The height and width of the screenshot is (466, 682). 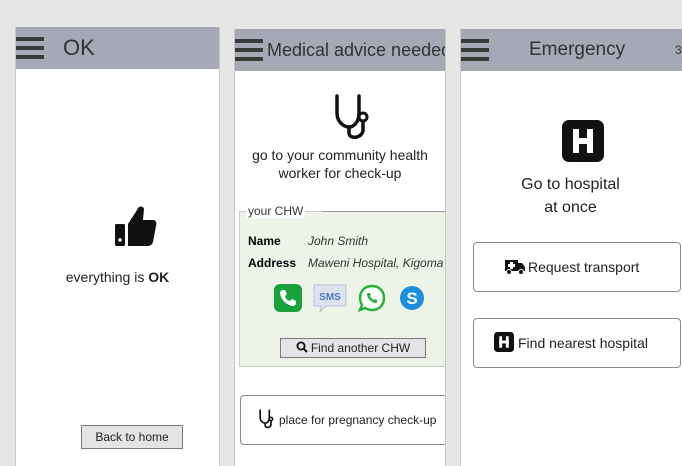 What do you see at coordinates (358, 420) in the screenshot?
I see `pregnancy-label: place for pregnancy check-up` at bounding box center [358, 420].